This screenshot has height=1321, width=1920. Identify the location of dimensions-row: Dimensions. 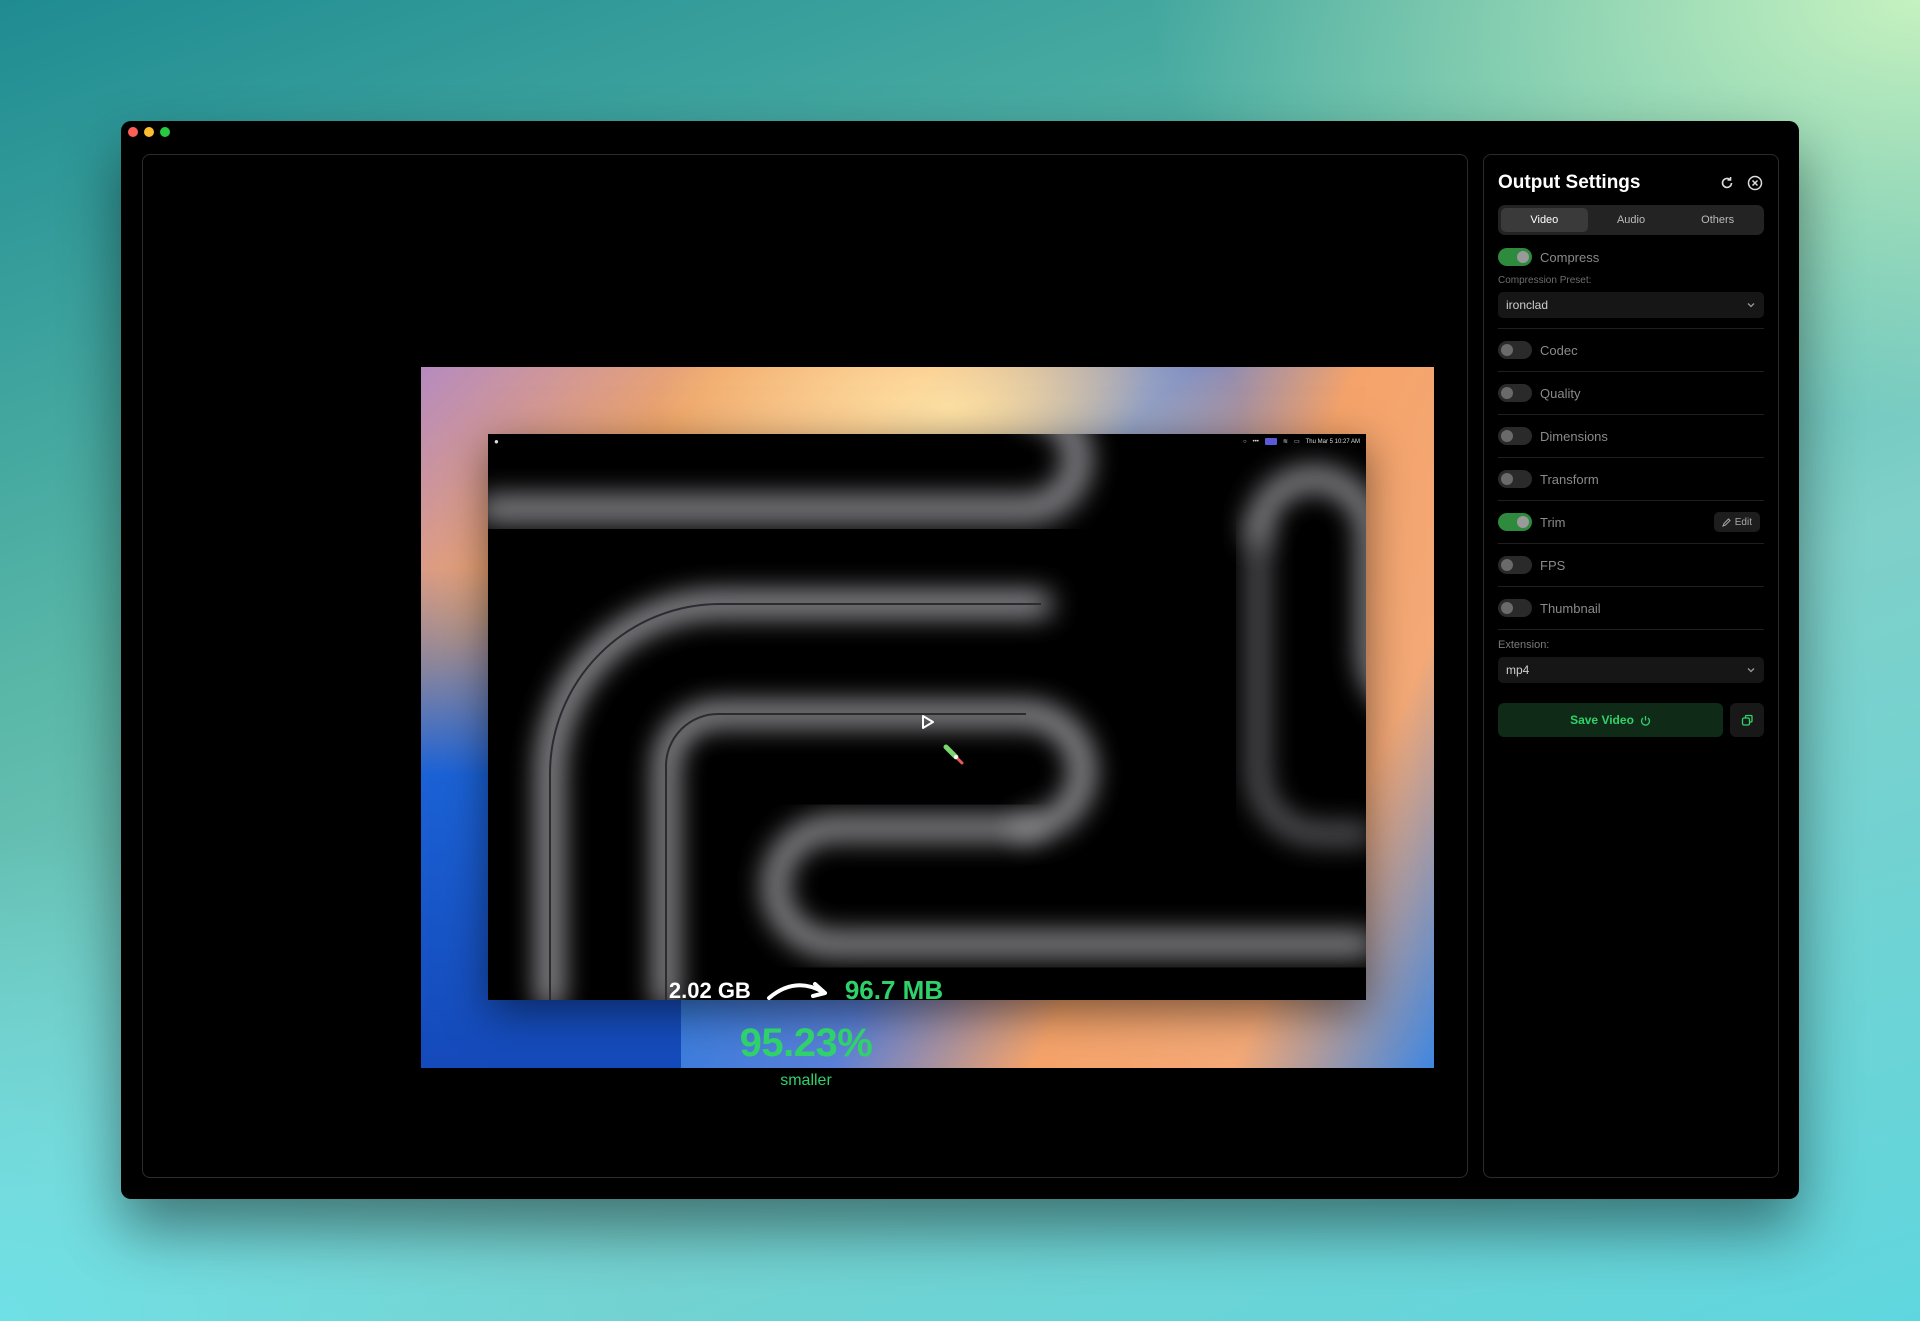
(1631, 436).